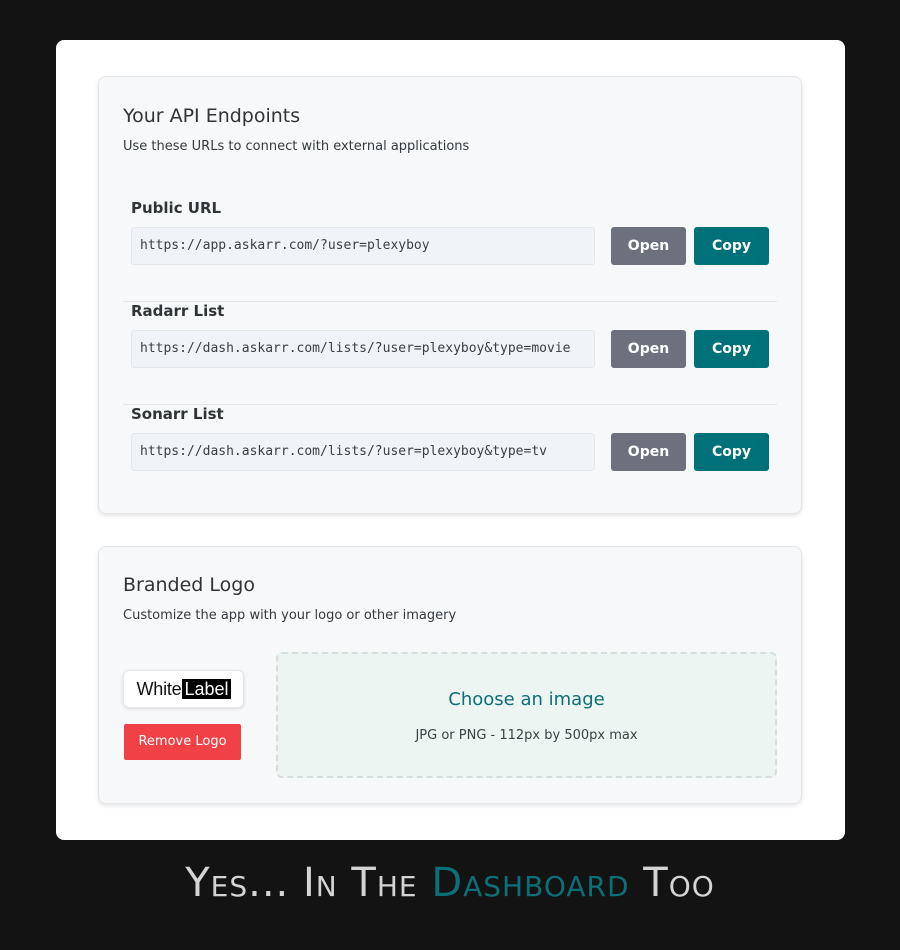 Image resolution: width=900 pixels, height=950 pixels. I want to click on tagline-part-2: Too, so click(679, 883).